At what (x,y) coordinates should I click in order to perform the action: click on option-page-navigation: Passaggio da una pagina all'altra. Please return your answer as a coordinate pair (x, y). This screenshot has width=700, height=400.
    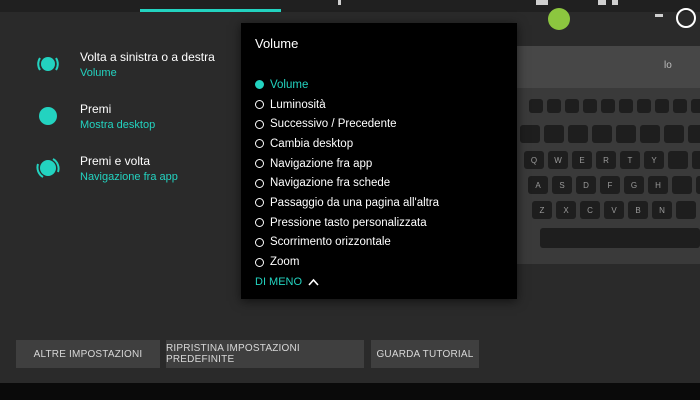
    Looking at the image, I should click on (347, 203).